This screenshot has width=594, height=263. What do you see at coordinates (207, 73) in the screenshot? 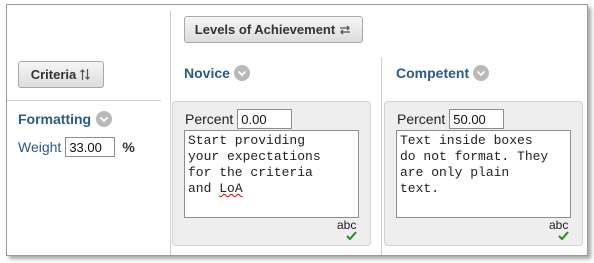
I see `column-name: Novice` at bounding box center [207, 73].